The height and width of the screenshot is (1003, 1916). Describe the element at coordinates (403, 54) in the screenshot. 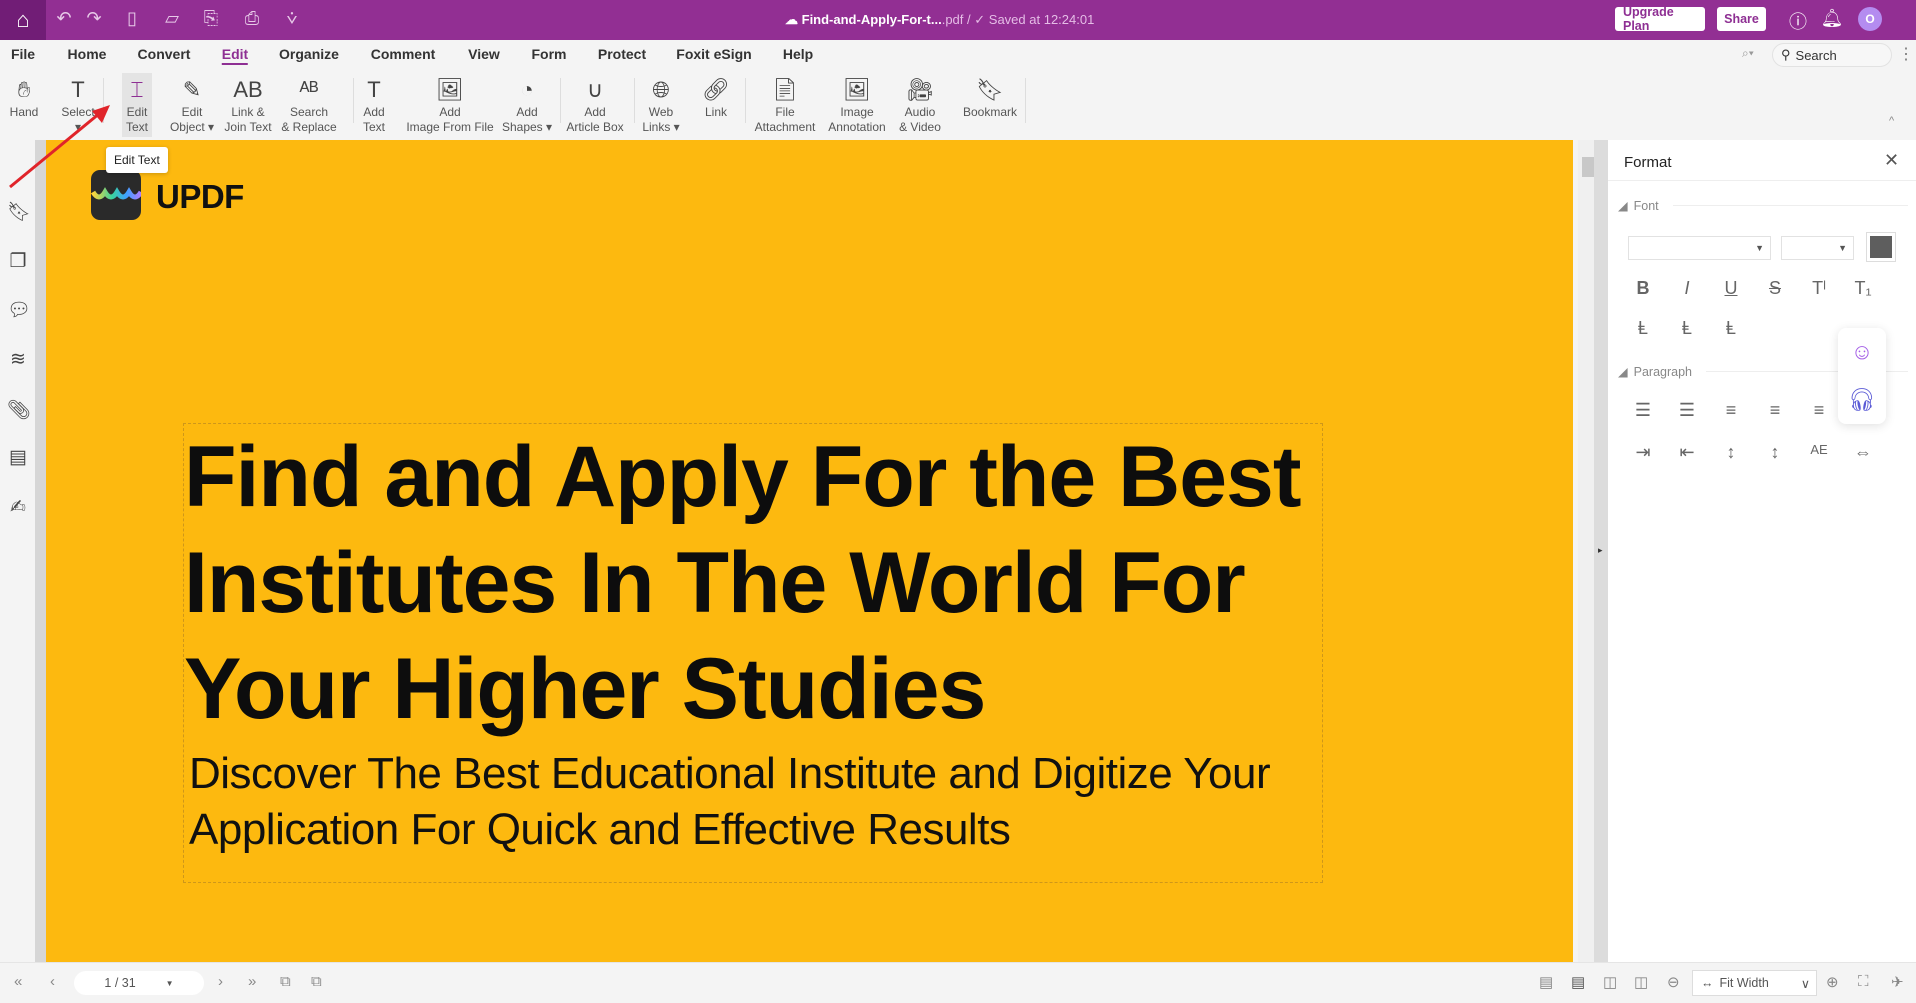

I see `menu-comment: Comment` at that location.